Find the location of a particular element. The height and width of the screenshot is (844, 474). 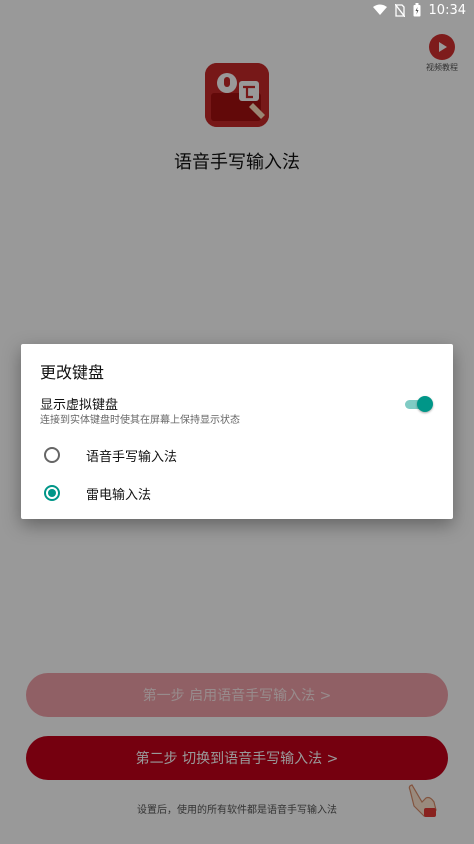

no-sim-icon is located at coordinates (399, 10).